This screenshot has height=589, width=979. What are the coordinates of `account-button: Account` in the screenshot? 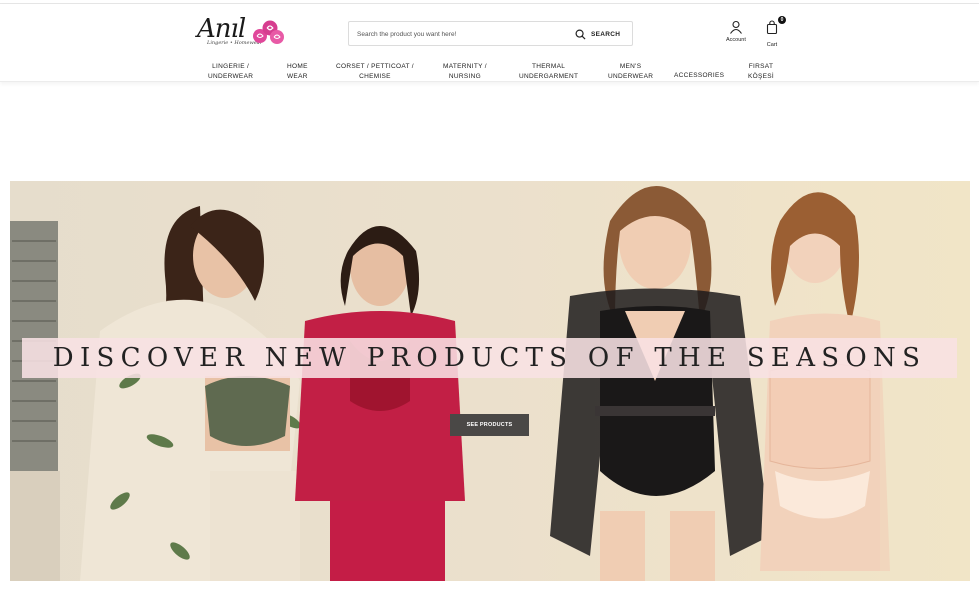 It's located at (736, 31).